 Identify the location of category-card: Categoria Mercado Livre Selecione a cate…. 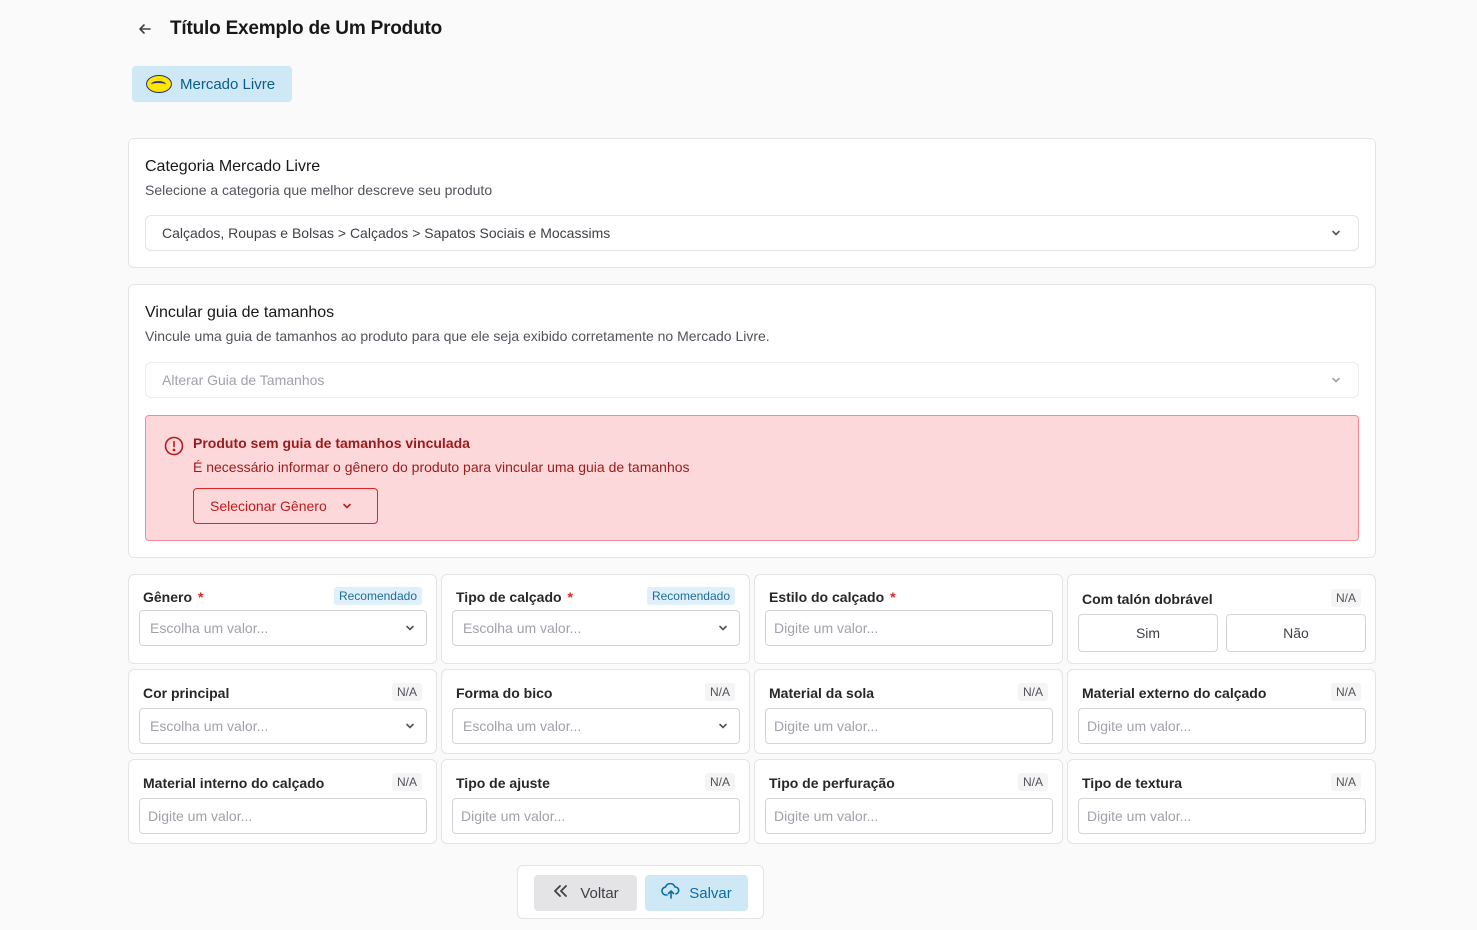
(752, 203).